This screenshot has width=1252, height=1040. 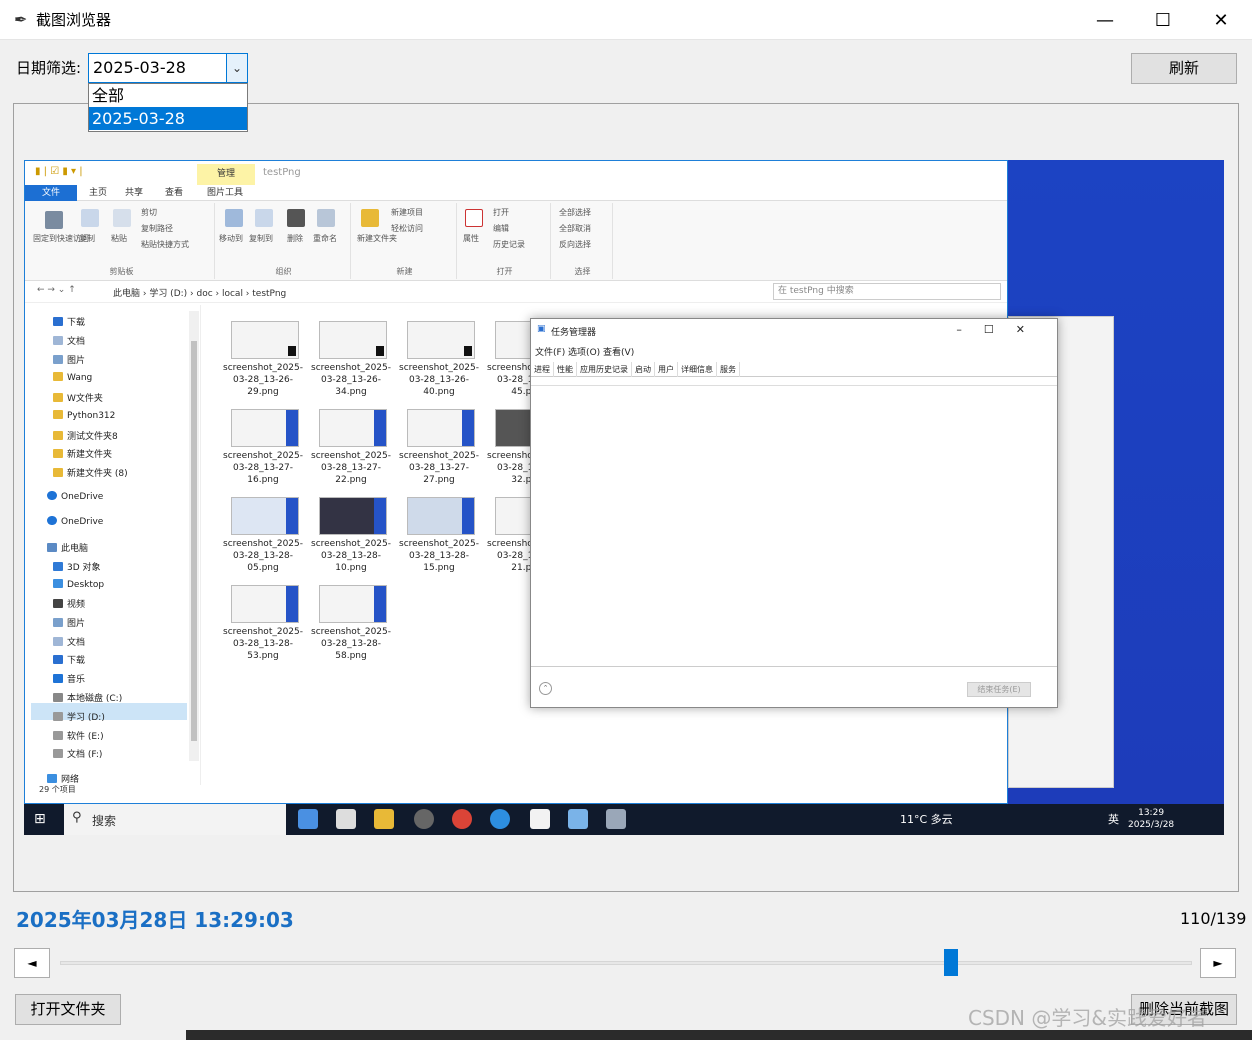 I want to click on nav-item: 文档 (F:), so click(x=77, y=753).